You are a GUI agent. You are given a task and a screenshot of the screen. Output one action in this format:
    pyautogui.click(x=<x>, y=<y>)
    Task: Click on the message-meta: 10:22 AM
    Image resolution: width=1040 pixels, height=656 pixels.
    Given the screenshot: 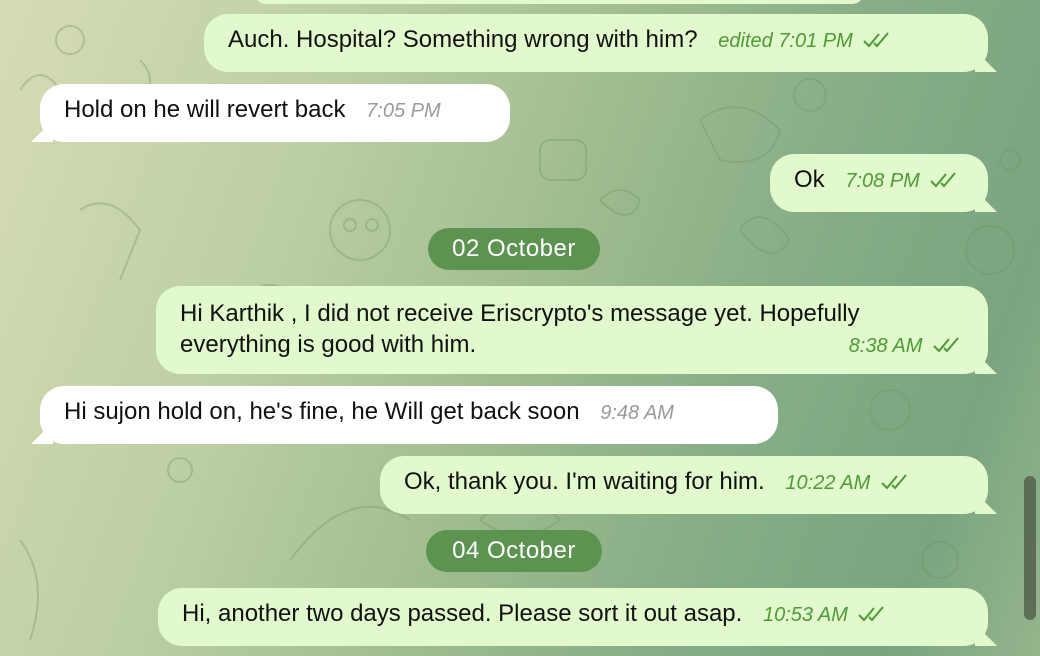 What is the action you would take?
    pyautogui.click(x=846, y=483)
    